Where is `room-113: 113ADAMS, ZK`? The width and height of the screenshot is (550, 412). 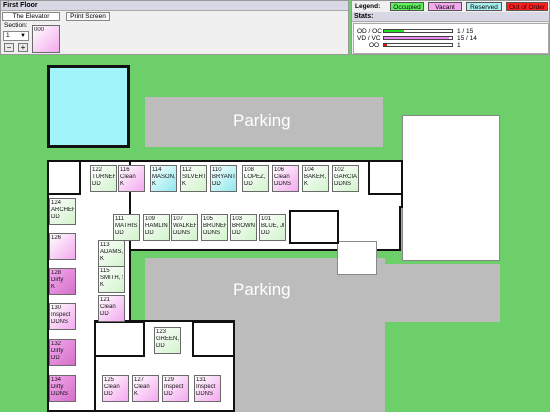
room-113: 113ADAMS, ZK is located at coordinates (111, 253).